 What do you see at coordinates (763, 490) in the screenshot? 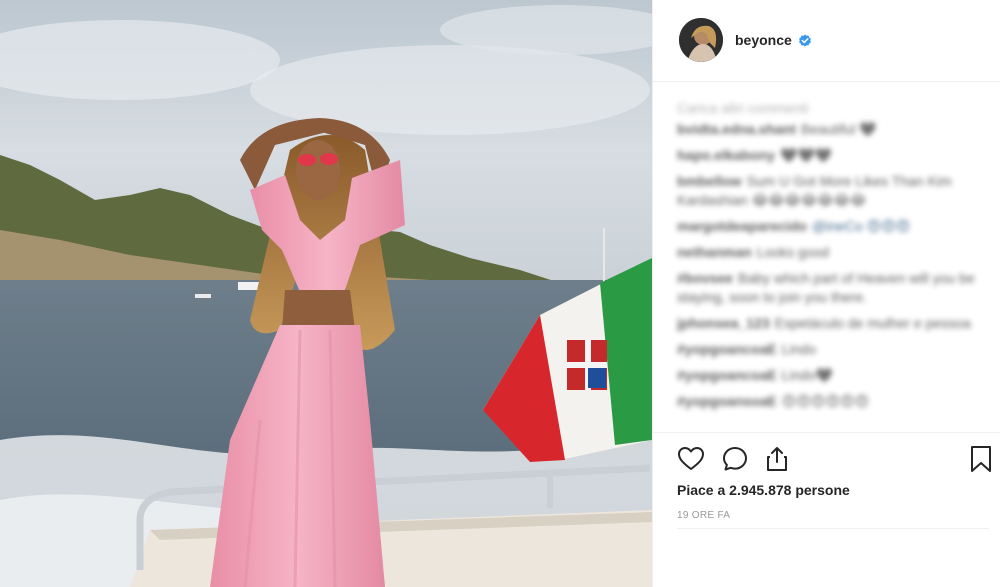
I see `likes-count: Piace a 2.945.878 persone` at bounding box center [763, 490].